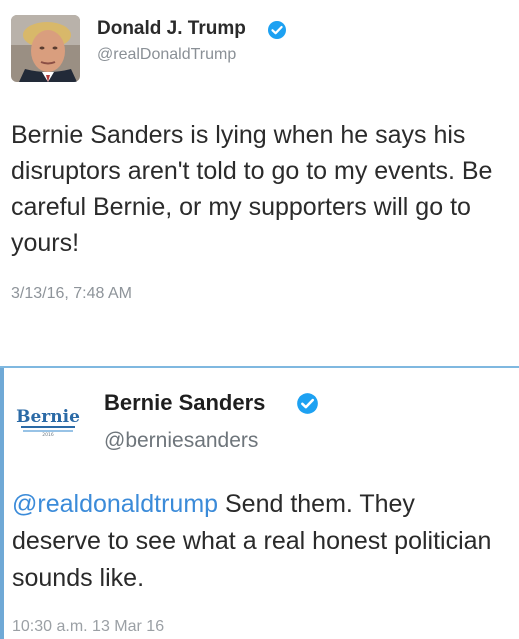 The image size is (519, 639). I want to click on tweet-timestamp: 10:30 a.m. 13 Mar 16, so click(88, 627).